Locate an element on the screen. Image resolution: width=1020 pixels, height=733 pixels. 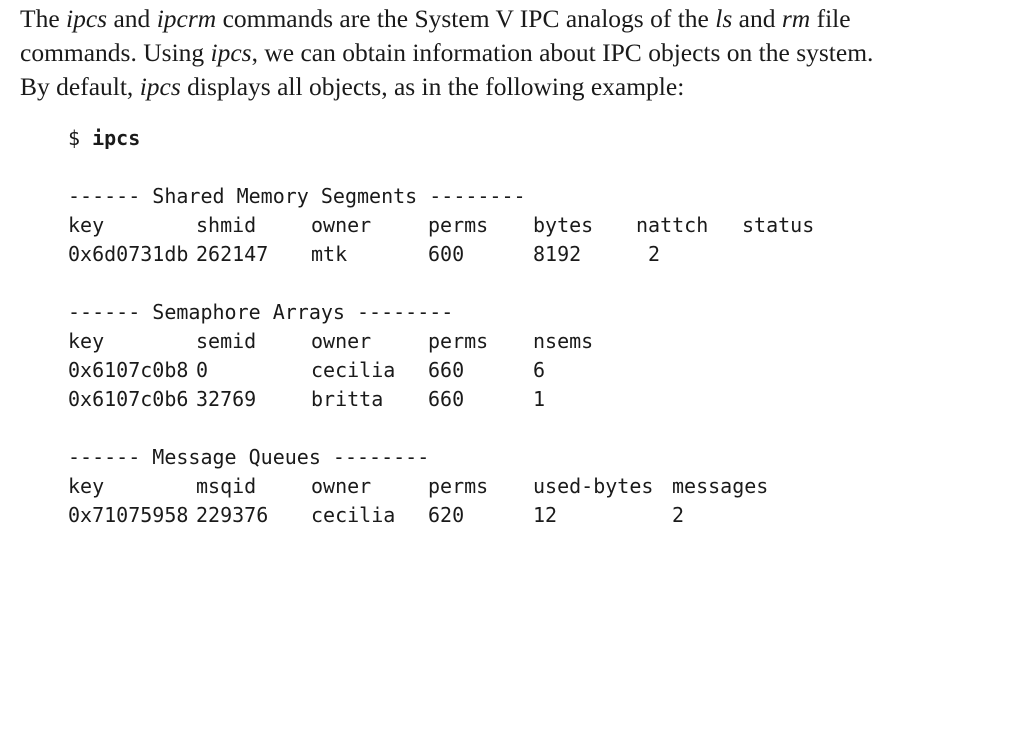
column-header: nsems is located at coordinates (563, 341).